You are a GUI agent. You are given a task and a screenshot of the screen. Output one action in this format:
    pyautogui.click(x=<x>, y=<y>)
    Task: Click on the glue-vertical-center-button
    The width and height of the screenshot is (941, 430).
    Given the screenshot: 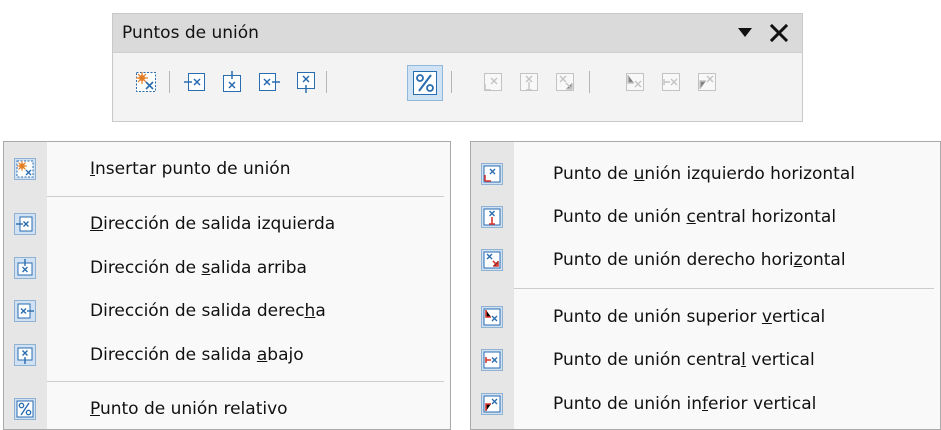 What is the action you would take?
    pyautogui.click(x=671, y=82)
    